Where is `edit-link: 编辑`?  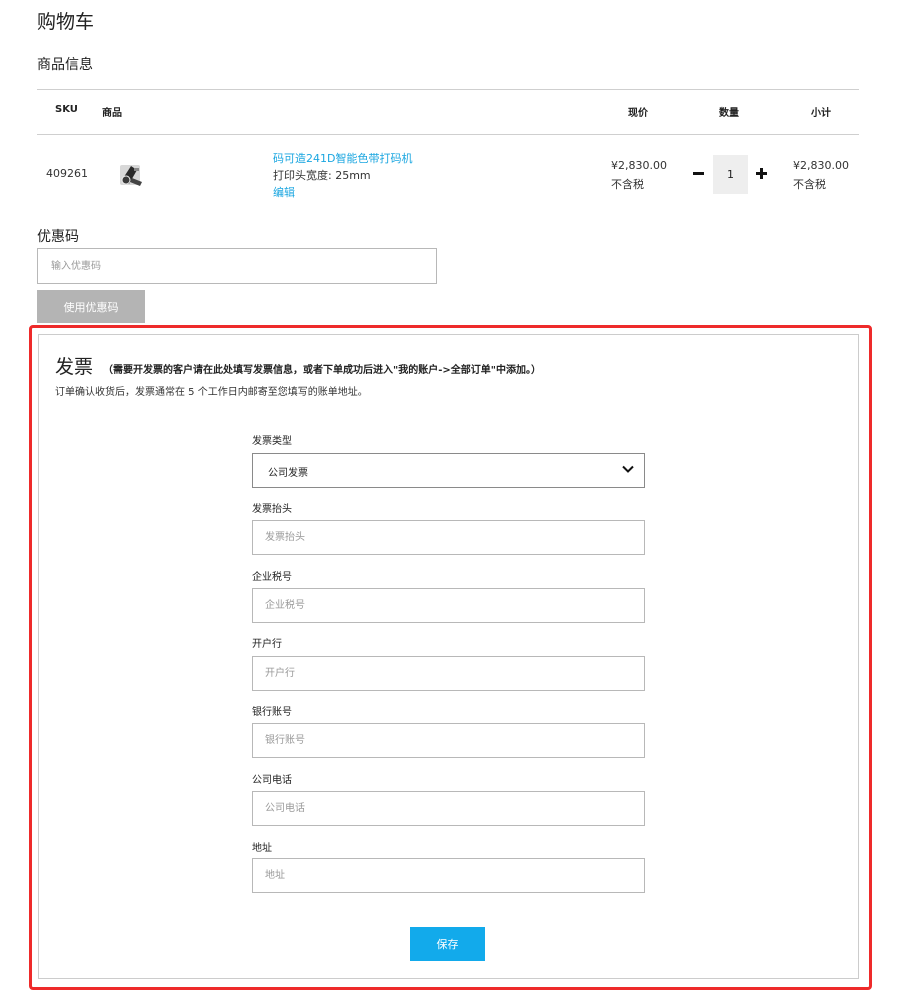
edit-link: 编辑 is located at coordinates (284, 192).